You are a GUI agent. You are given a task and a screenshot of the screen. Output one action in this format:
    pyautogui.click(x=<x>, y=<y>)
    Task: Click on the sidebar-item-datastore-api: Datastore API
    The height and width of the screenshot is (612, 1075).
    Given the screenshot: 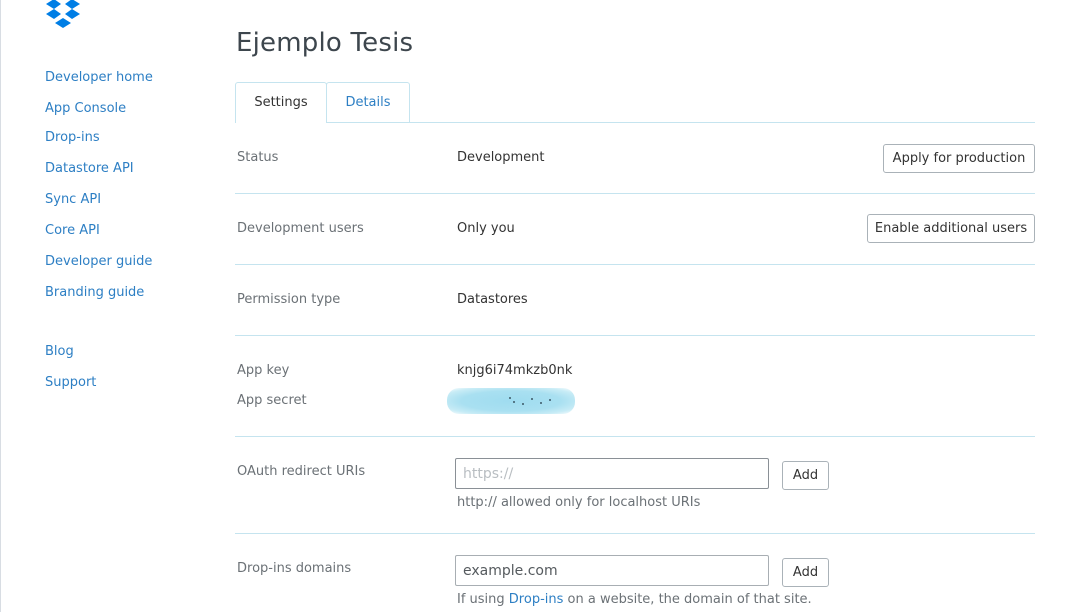 What is the action you would take?
    pyautogui.click(x=89, y=168)
    